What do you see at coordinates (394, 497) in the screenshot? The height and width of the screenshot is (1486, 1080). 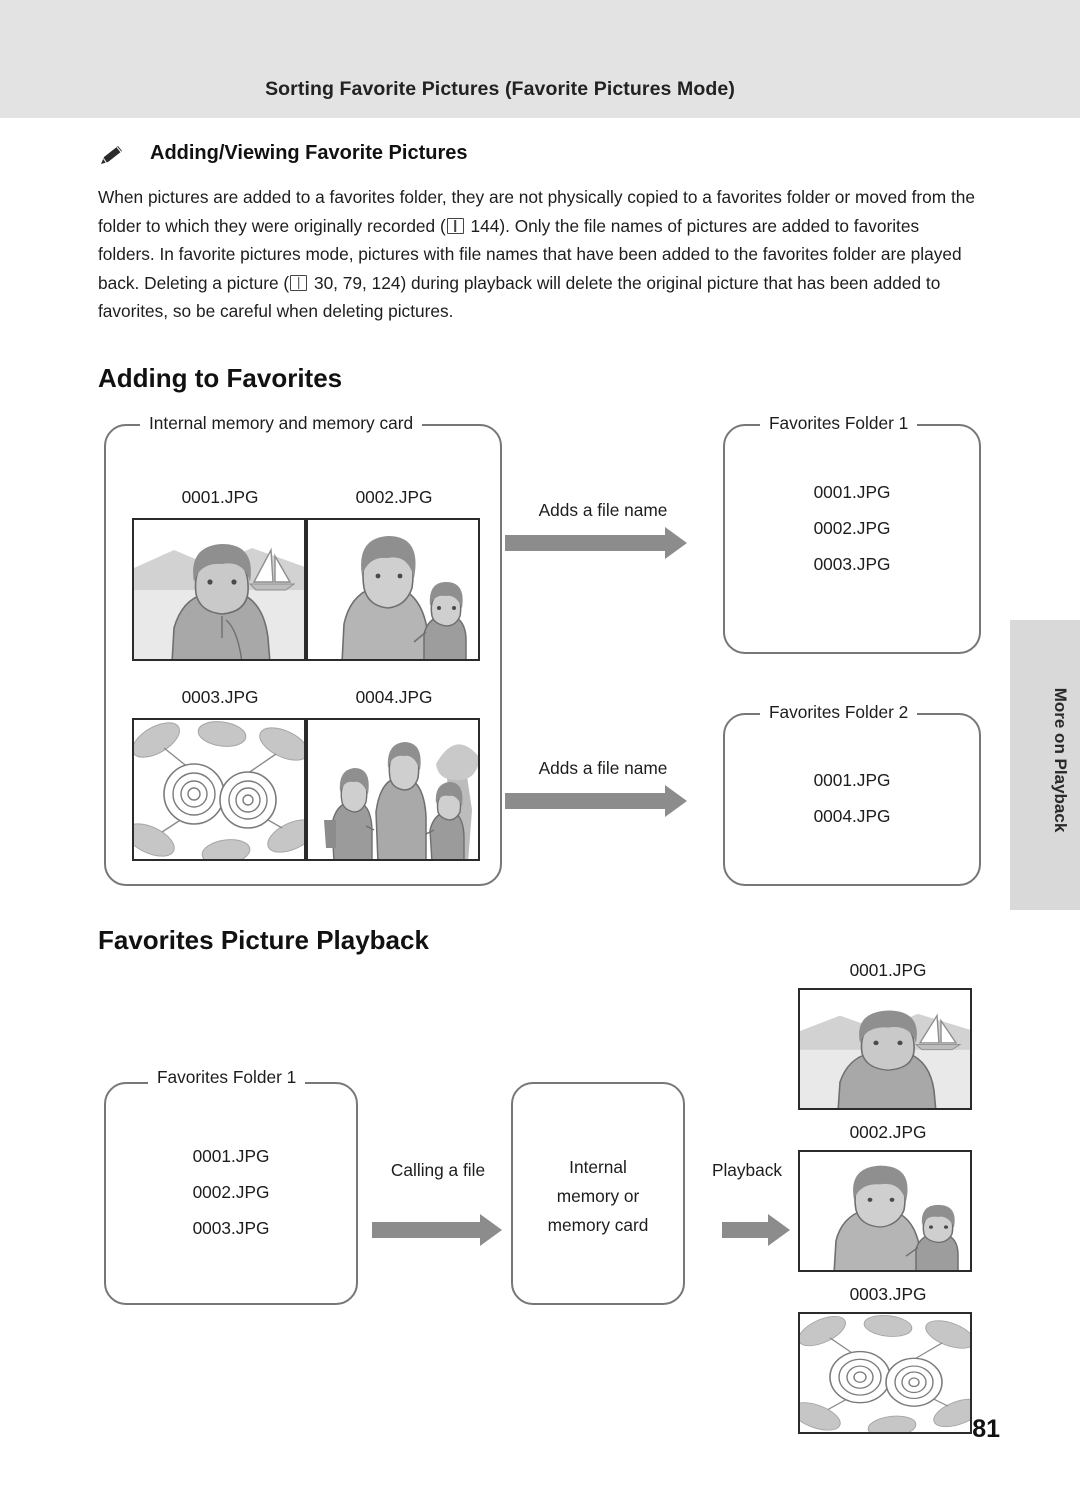 I see `source-file-label-0002: 0002.JPG` at bounding box center [394, 497].